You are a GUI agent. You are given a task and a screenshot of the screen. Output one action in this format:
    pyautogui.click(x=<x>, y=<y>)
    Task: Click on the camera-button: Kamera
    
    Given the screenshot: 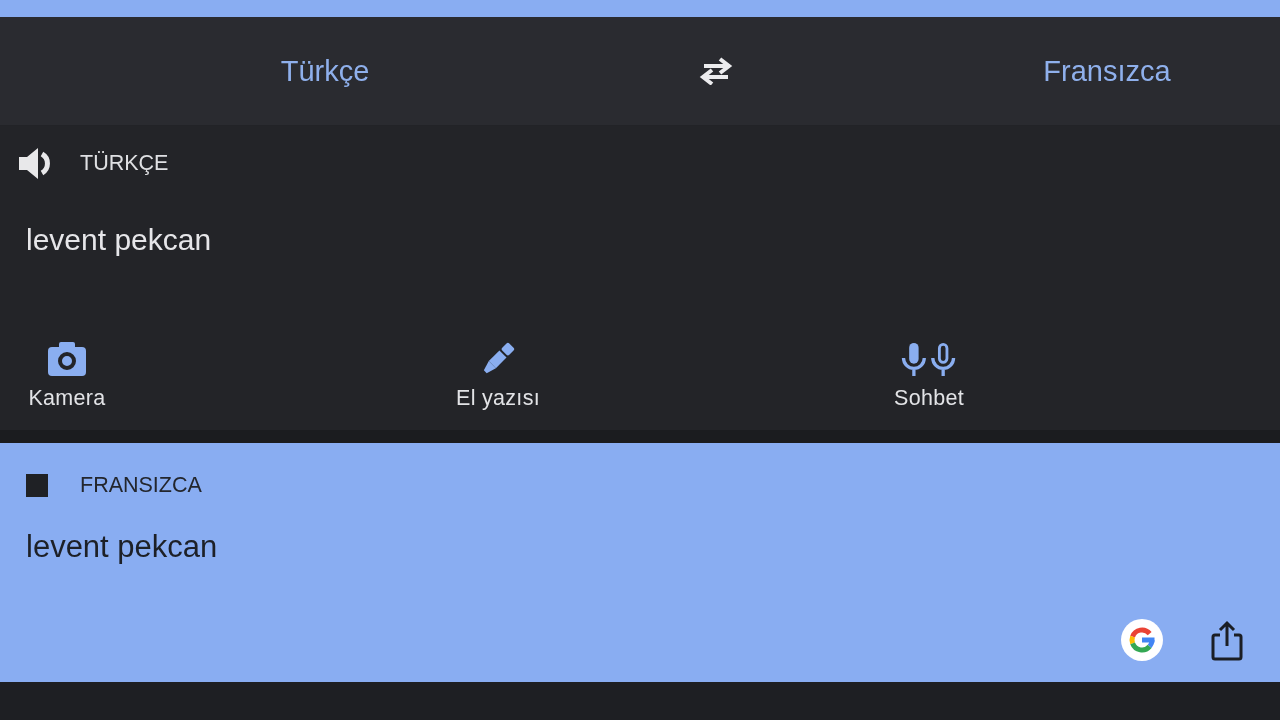 What is the action you would take?
    pyautogui.click(x=68, y=376)
    